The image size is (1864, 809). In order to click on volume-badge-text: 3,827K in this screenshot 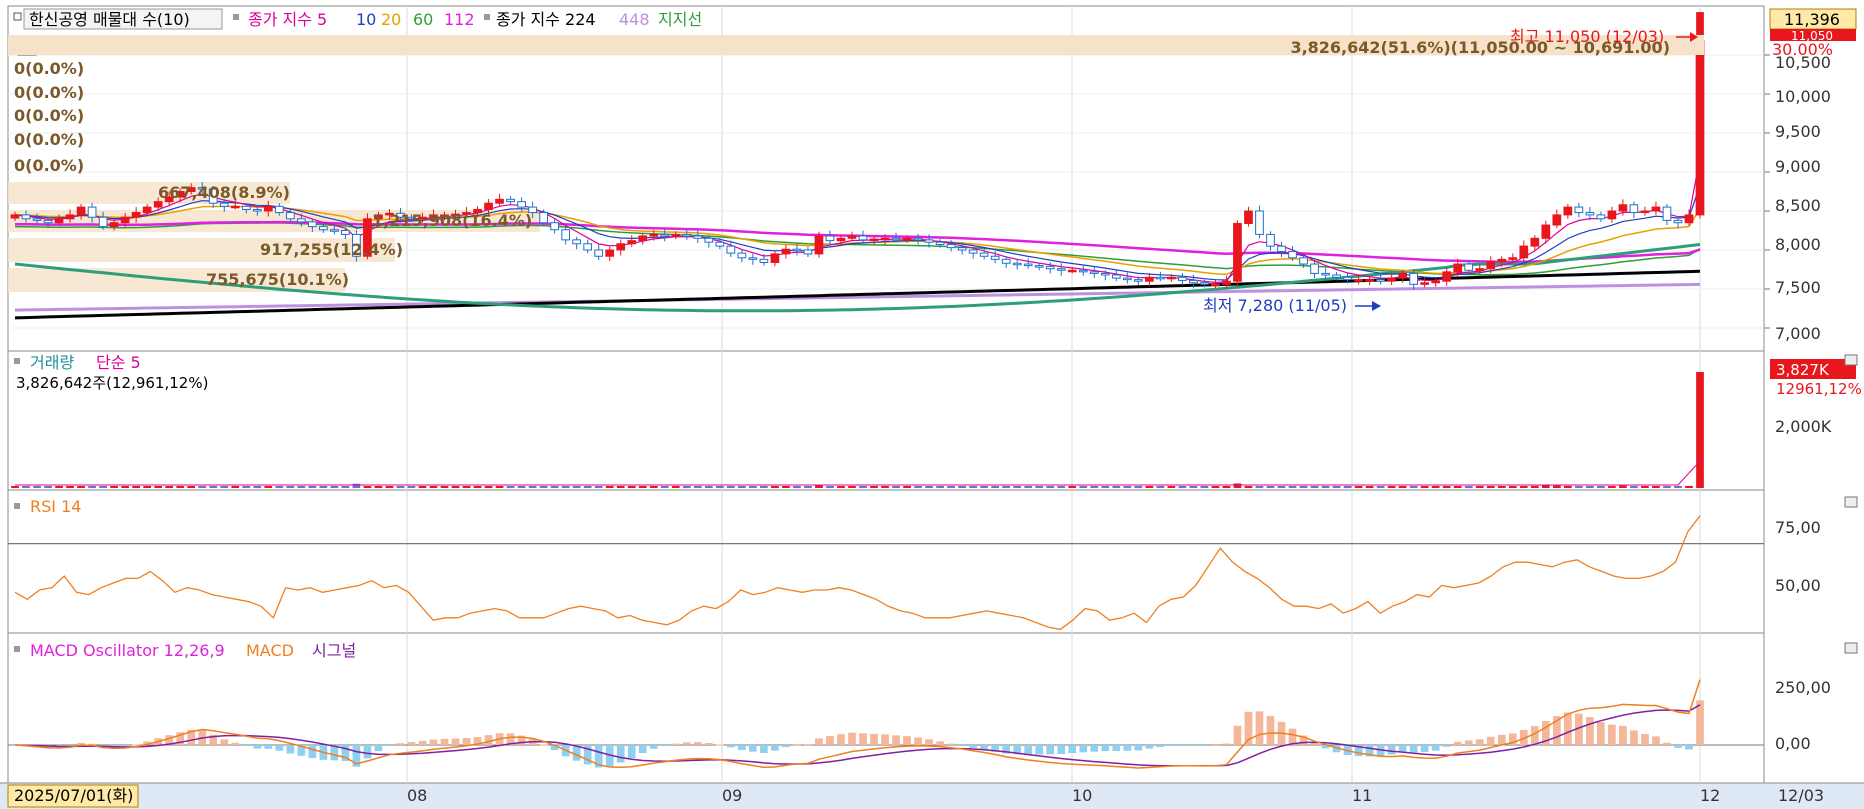, I will do `click(1803, 370)`.